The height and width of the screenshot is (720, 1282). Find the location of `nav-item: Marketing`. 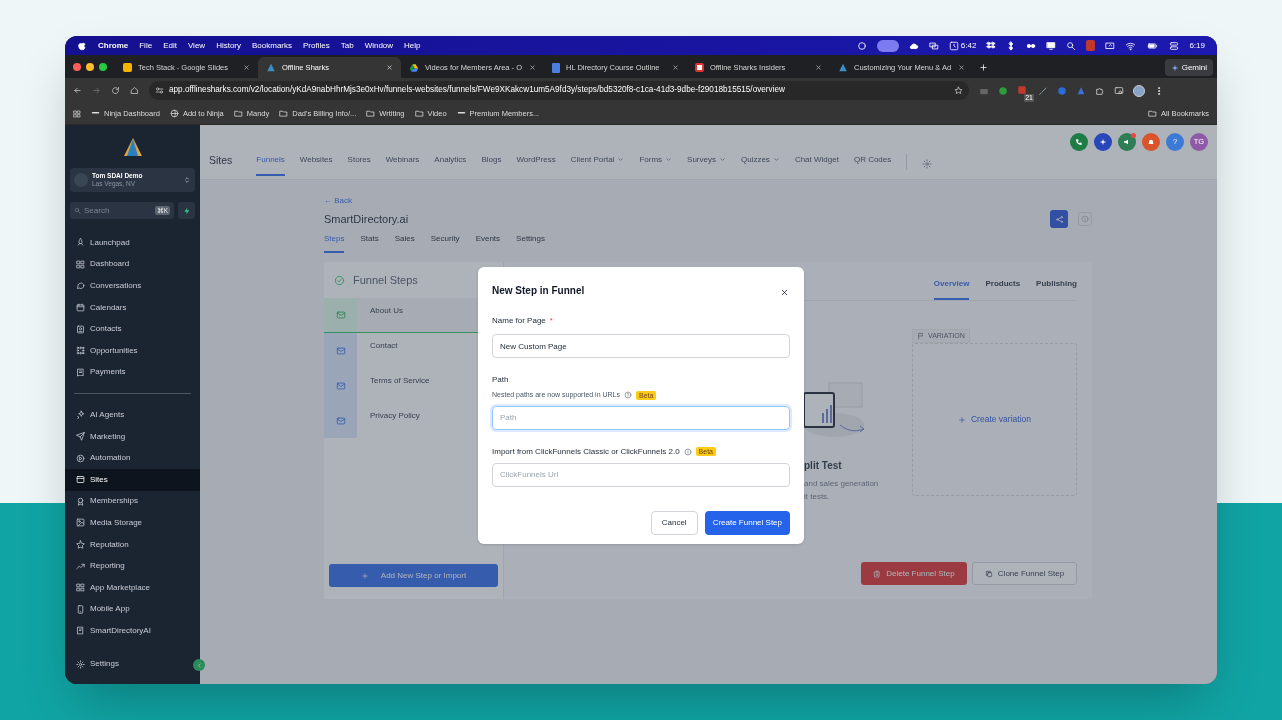

nav-item: Marketing is located at coordinates (132, 436).